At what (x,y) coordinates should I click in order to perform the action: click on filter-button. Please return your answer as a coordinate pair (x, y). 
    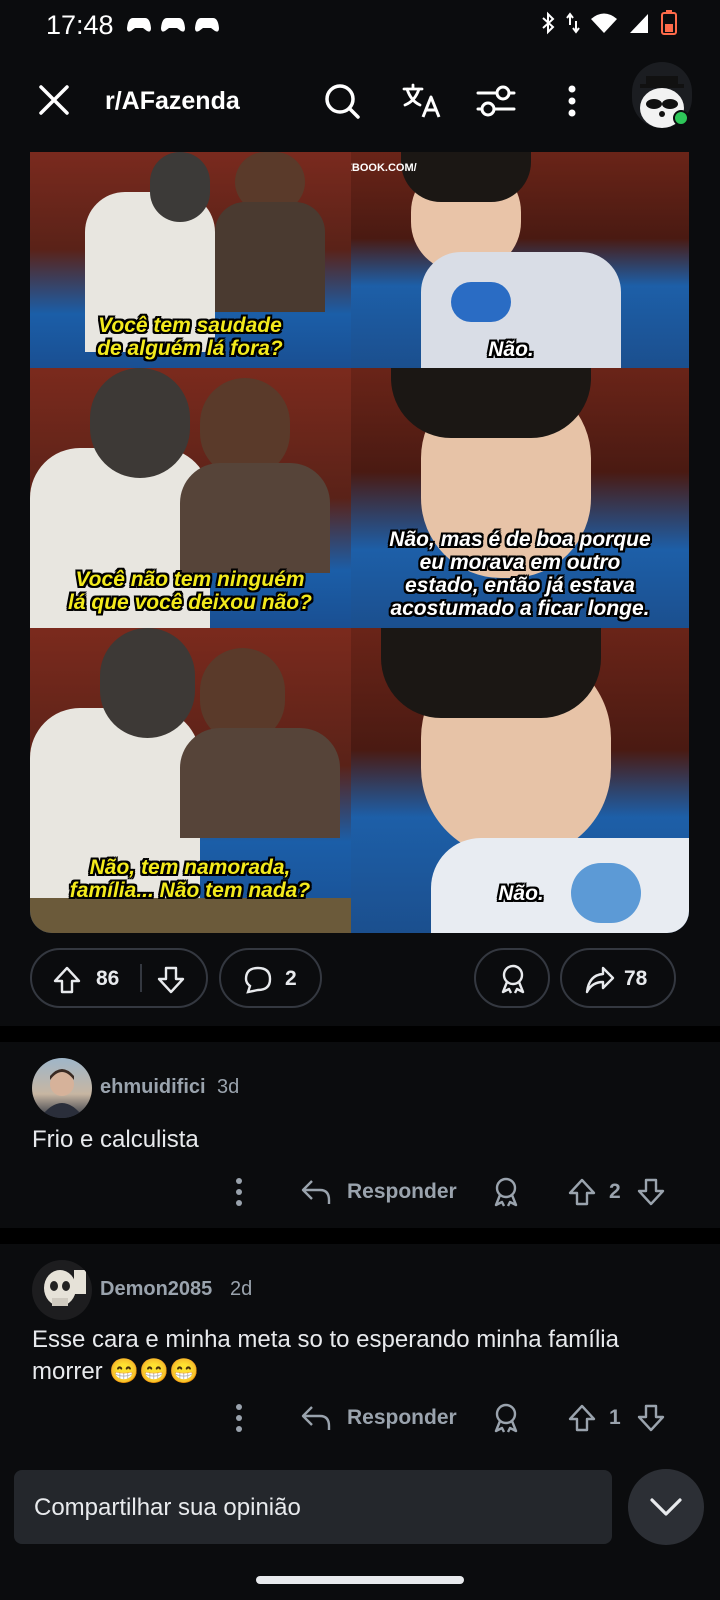
    Looking at the image, I should click on (496, 101).